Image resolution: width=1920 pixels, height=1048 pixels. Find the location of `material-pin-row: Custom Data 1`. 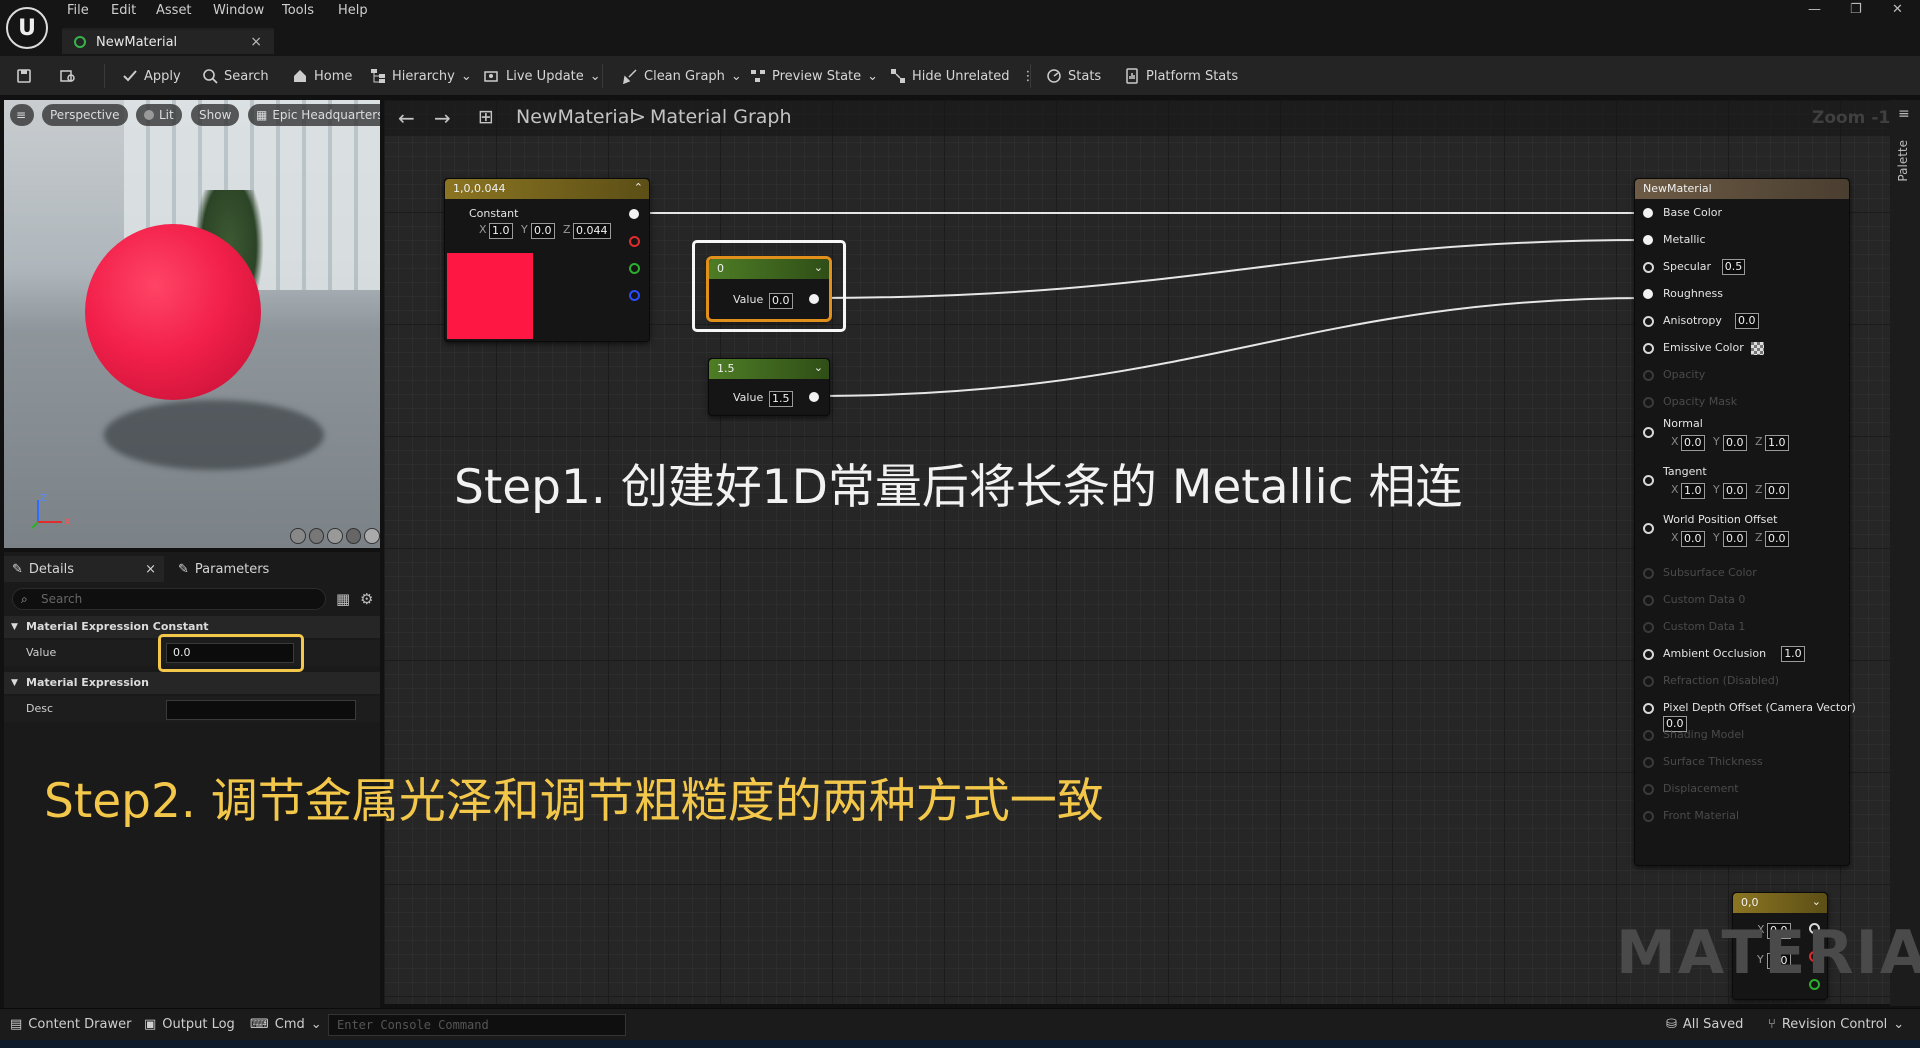

material-pin-row: Custom Data 1 is located at coordinates (1743, 628).